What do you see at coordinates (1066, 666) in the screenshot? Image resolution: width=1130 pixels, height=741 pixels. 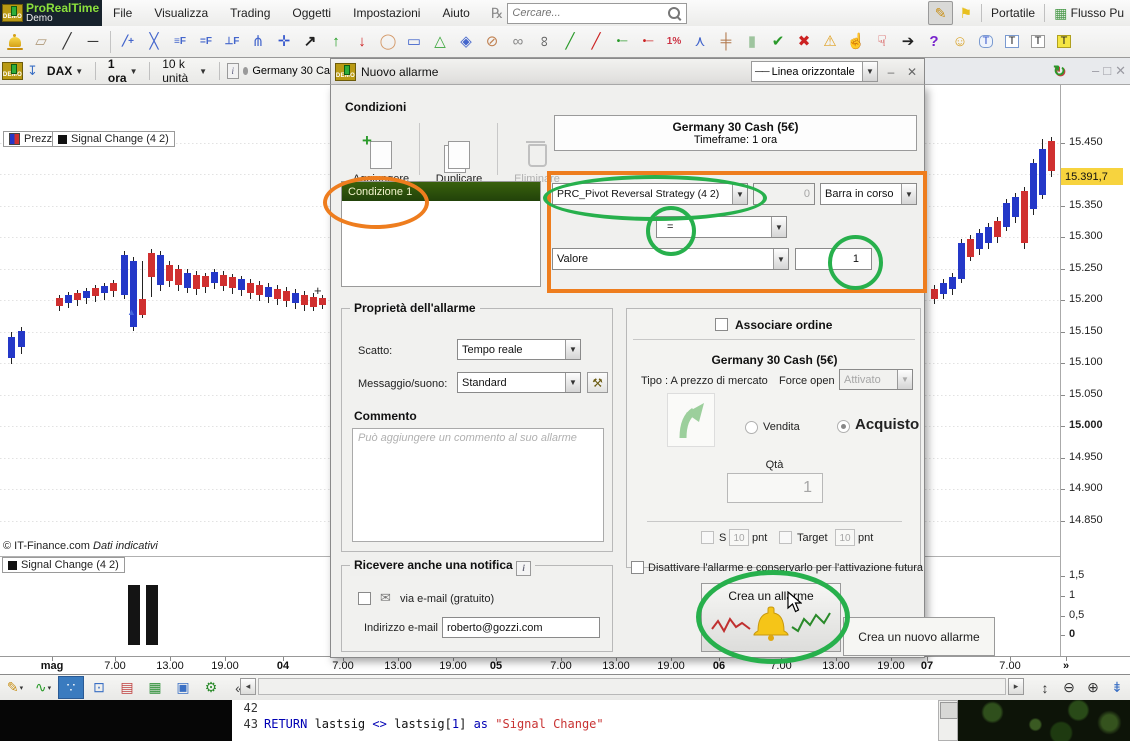 I see `axis-more-button: »` at bounding box center [1066, 666].